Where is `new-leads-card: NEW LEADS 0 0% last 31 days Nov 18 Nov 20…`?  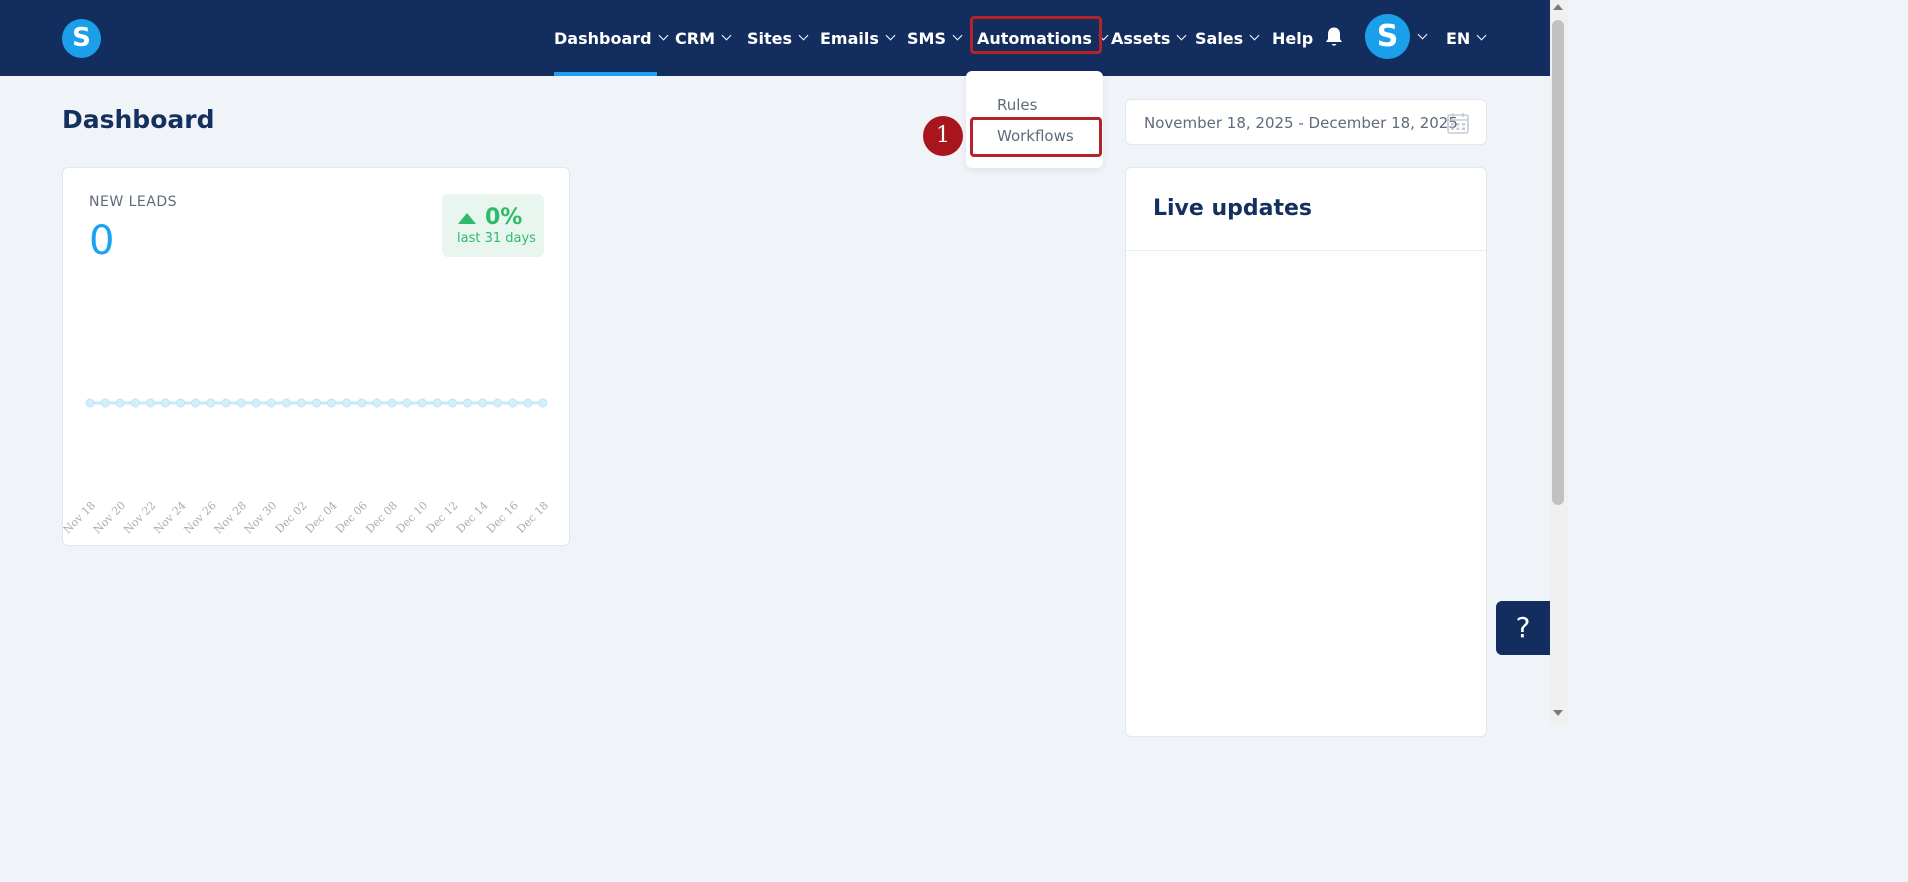 new-leads-card: NEW LEADS 0 0% last 31 days Nov 18 Nov 20… is located at coordinates (316, 356).